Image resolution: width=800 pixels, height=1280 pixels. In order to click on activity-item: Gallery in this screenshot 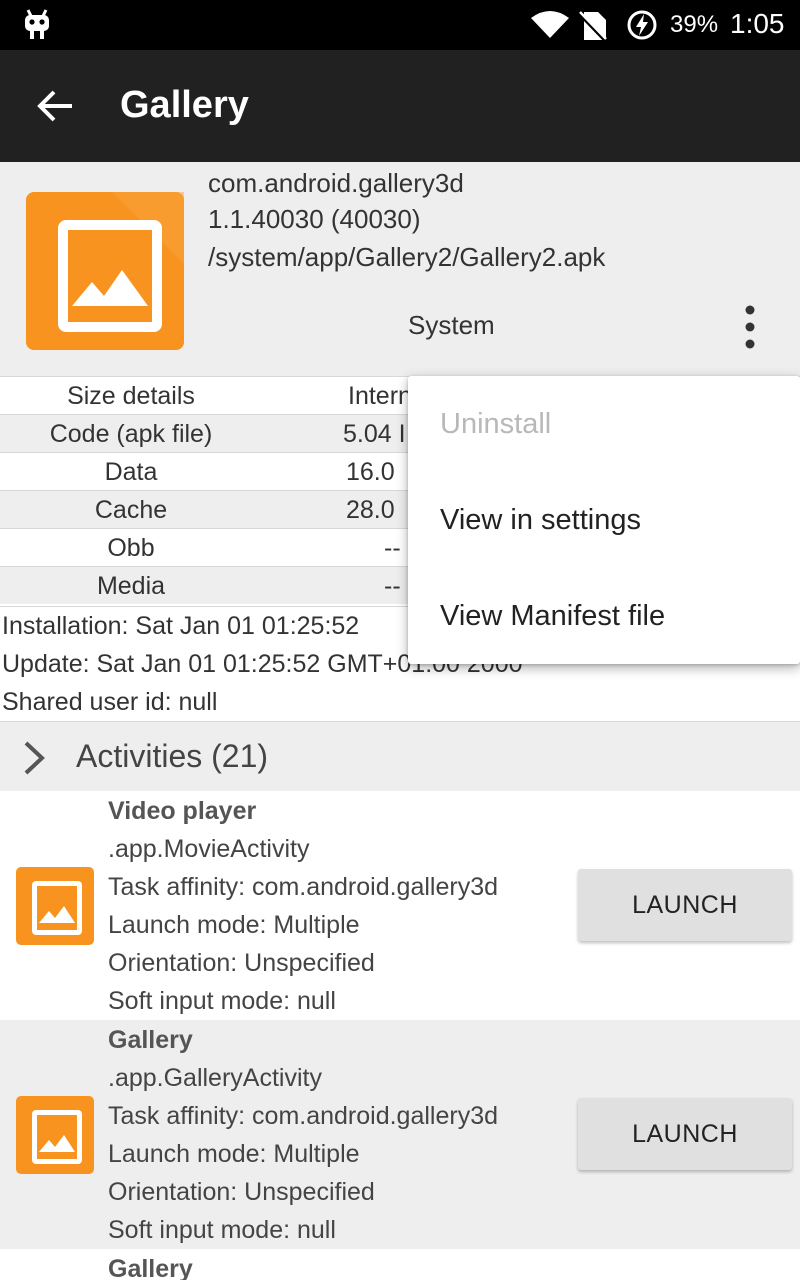, I will do `click(400, 1264)`.